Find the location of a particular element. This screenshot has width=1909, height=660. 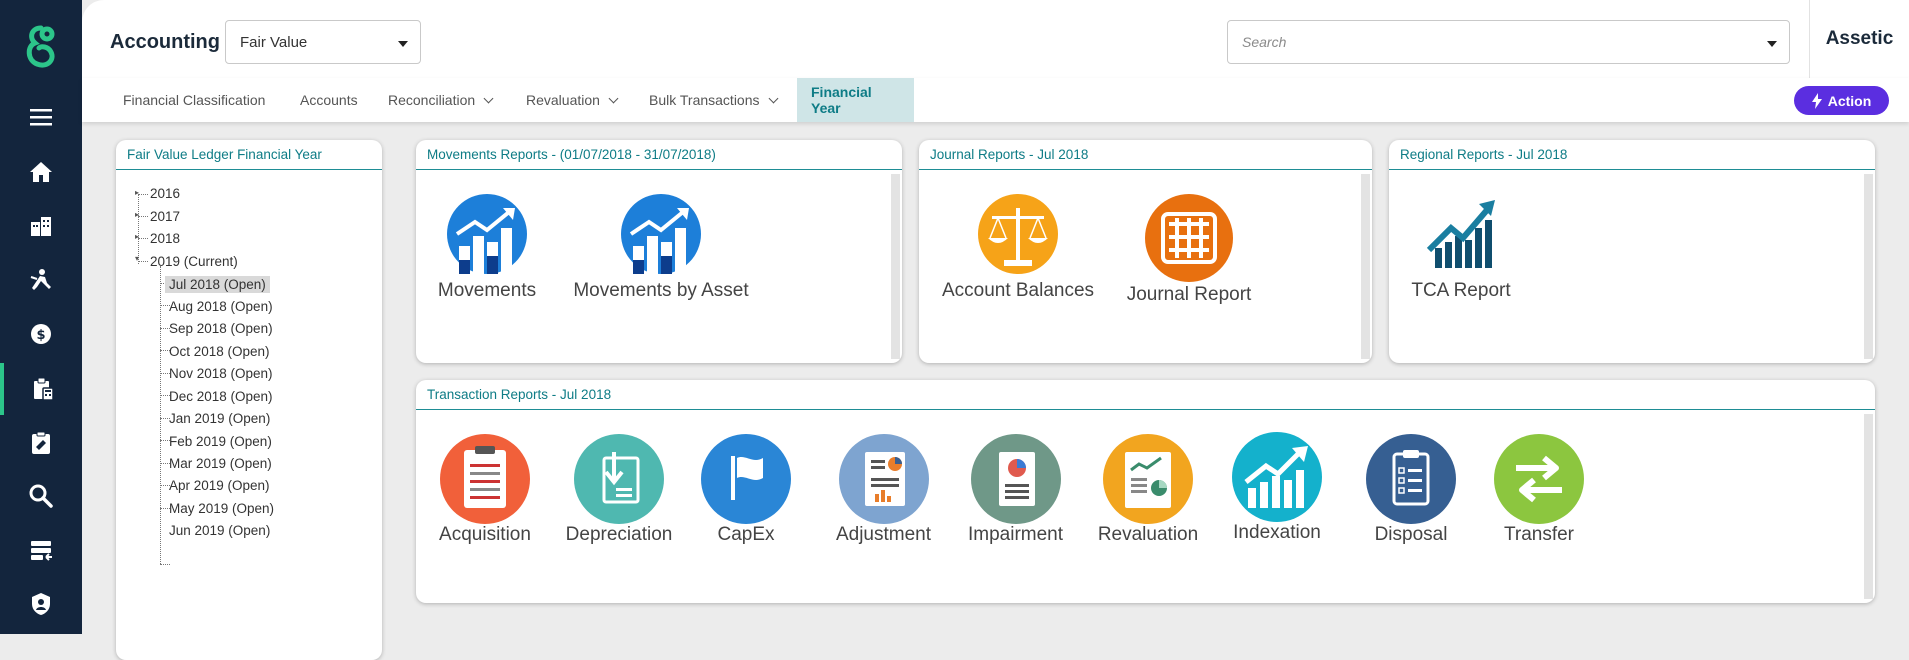

action-button: Action is located at coordinates (1841, 100).